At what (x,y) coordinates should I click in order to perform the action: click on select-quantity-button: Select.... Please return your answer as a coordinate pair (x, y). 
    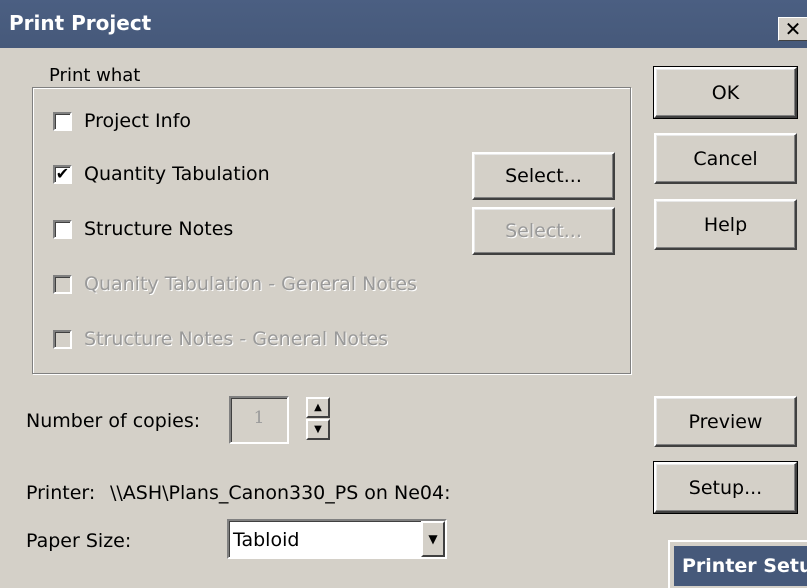
    Looking at the image, I should click on (543, 176).